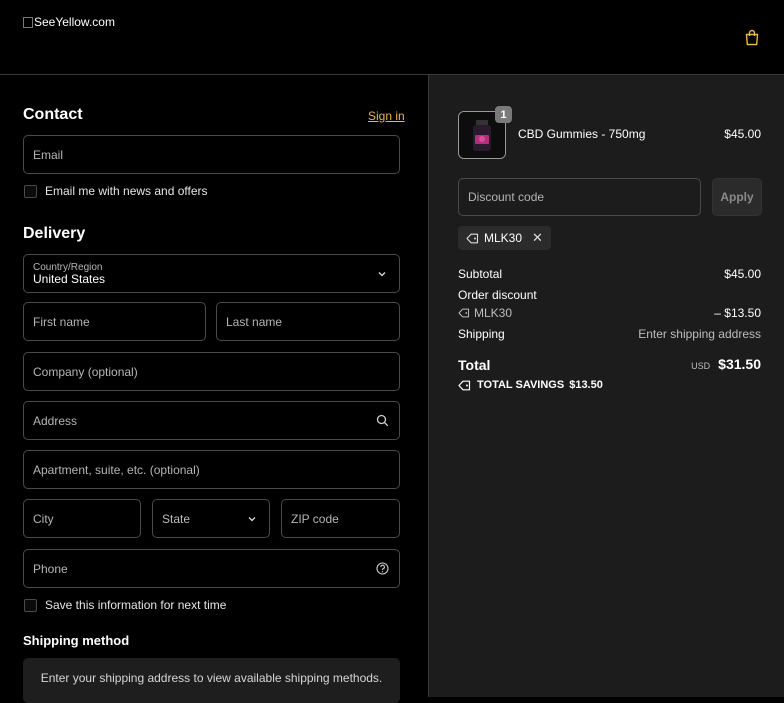  Describe the element at coordinates (742, 274) in the screenshot. I see `subtotal-value: $45.00` at that location.